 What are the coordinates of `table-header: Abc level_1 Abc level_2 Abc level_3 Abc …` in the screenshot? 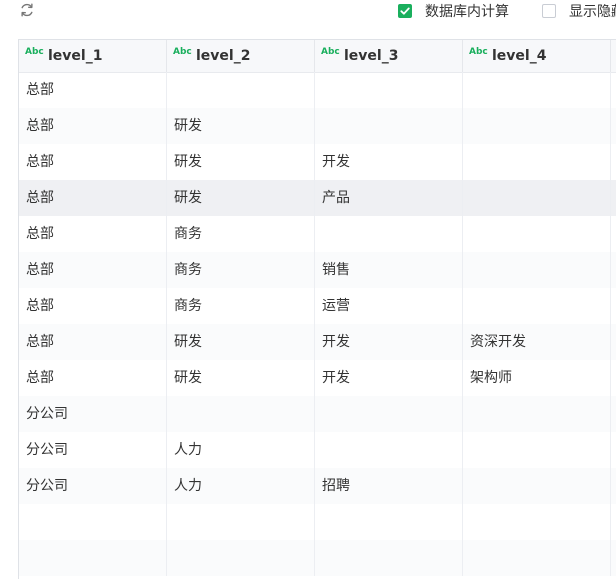 It's located at (317, 56).